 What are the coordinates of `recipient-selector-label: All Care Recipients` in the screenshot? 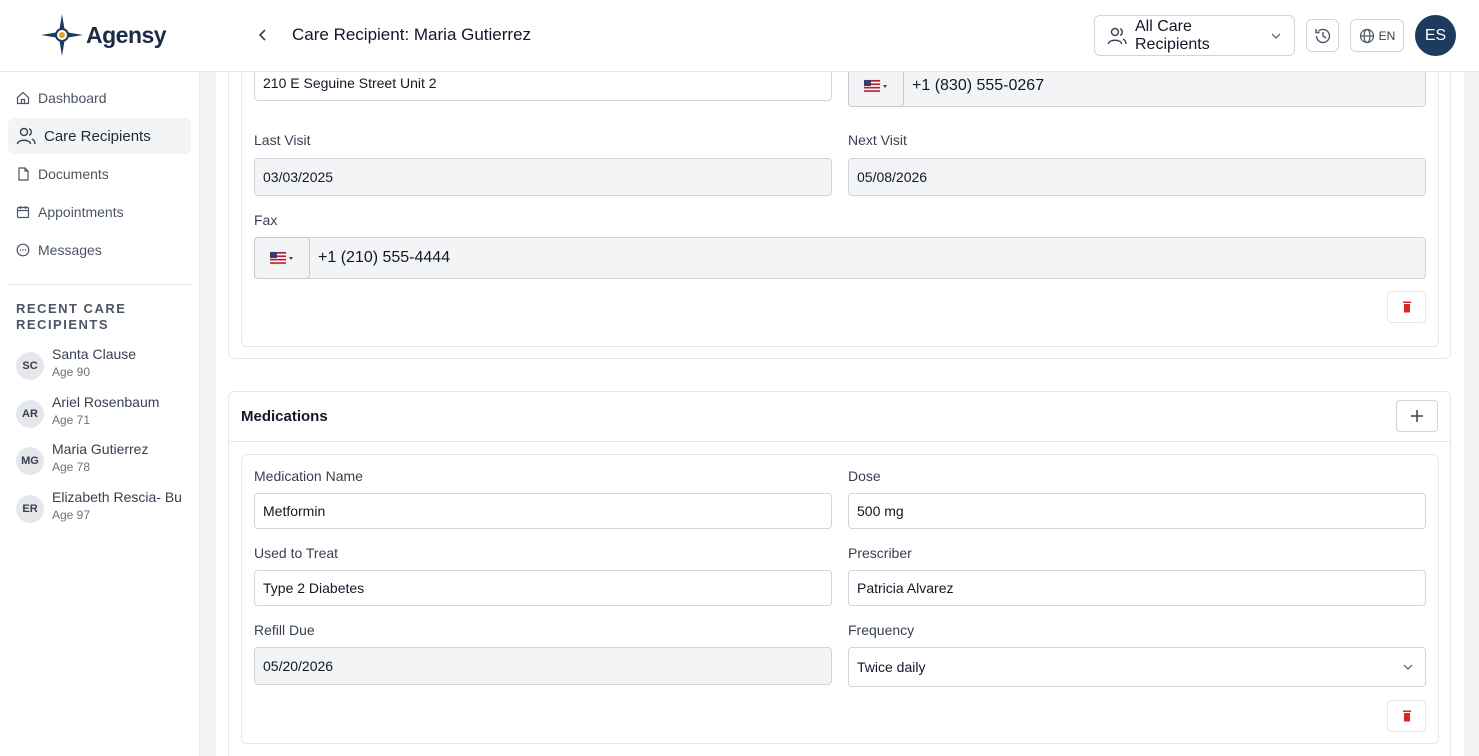 It's located at (1172, 35).